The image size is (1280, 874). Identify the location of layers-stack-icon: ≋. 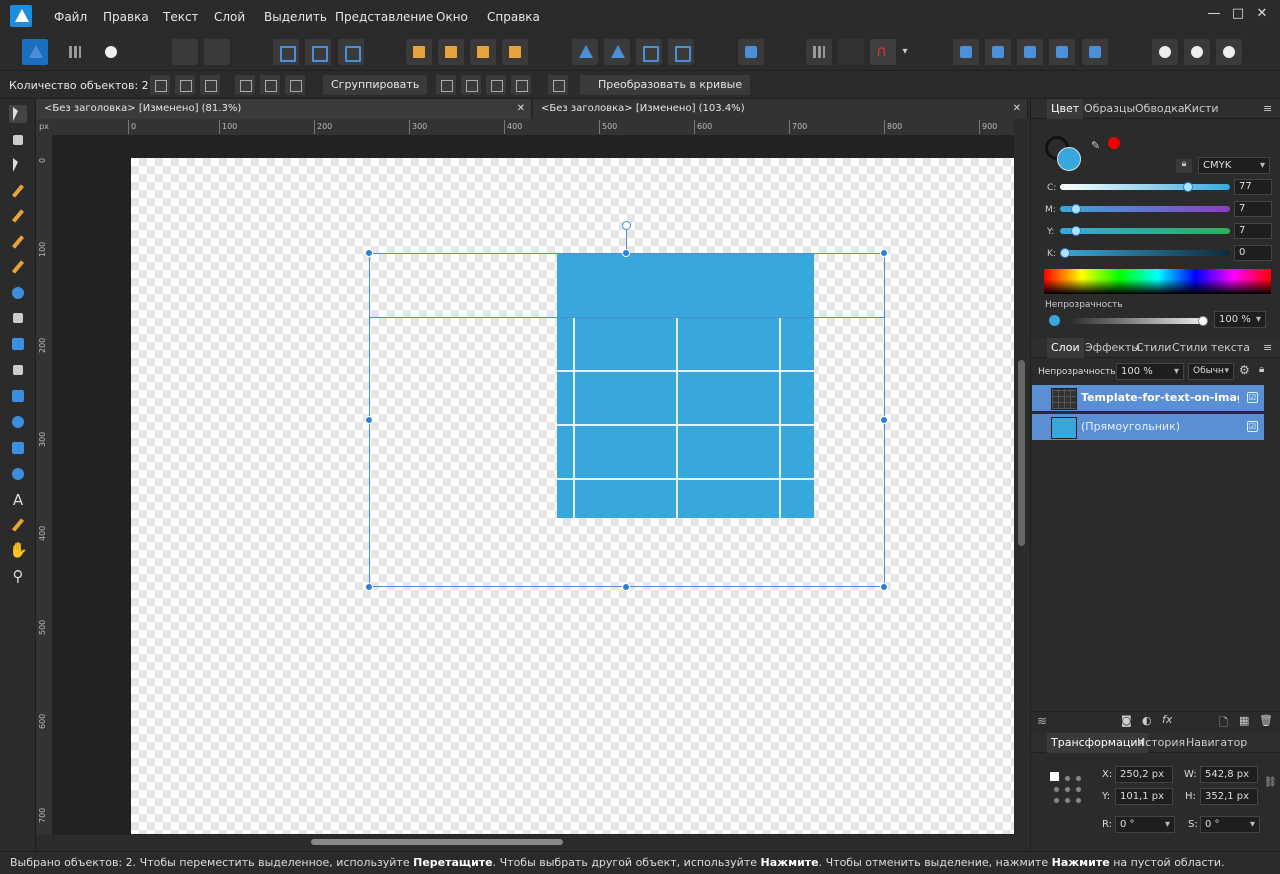
(1042, 721).